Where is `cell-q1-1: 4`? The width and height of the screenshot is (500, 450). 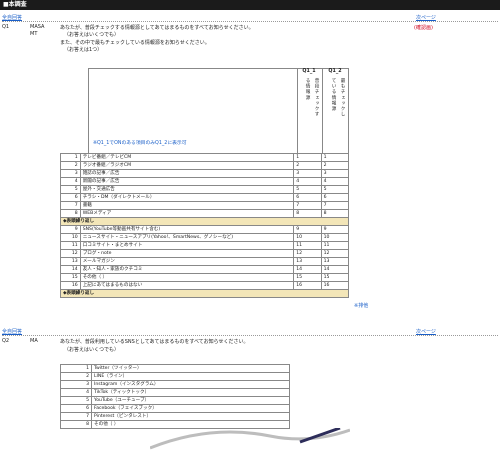
cell-q1-1: 4 is located at coordinates (307, 181).